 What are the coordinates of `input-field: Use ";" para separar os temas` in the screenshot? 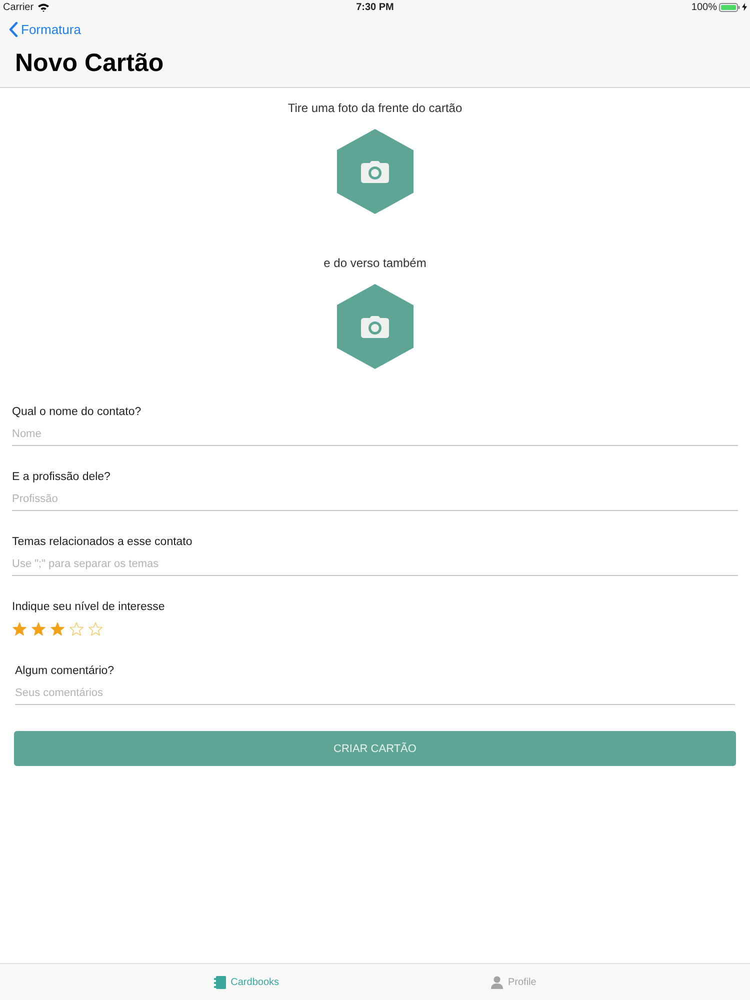 It's located at (375, 564).